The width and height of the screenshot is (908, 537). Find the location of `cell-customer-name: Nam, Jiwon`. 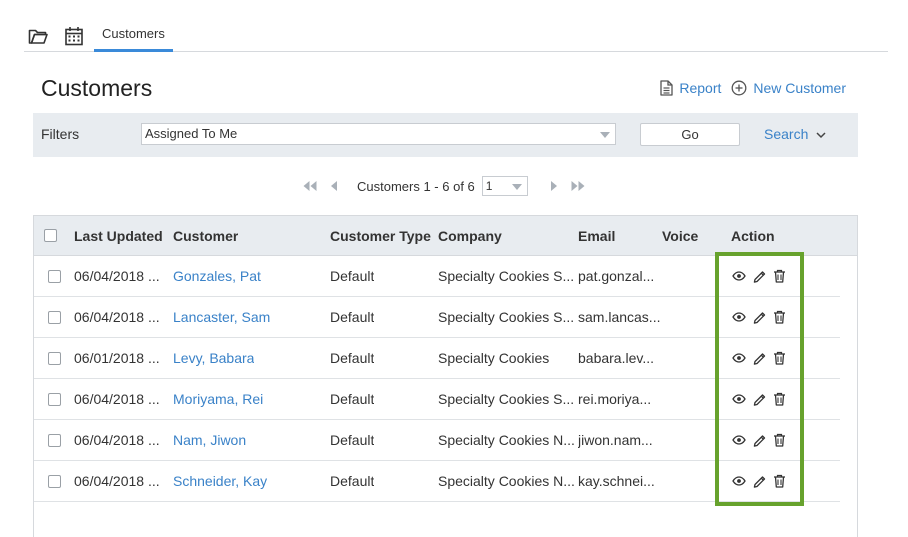

cell-customer-name: Nam, Jiwon is located at coordinates (209, 440).